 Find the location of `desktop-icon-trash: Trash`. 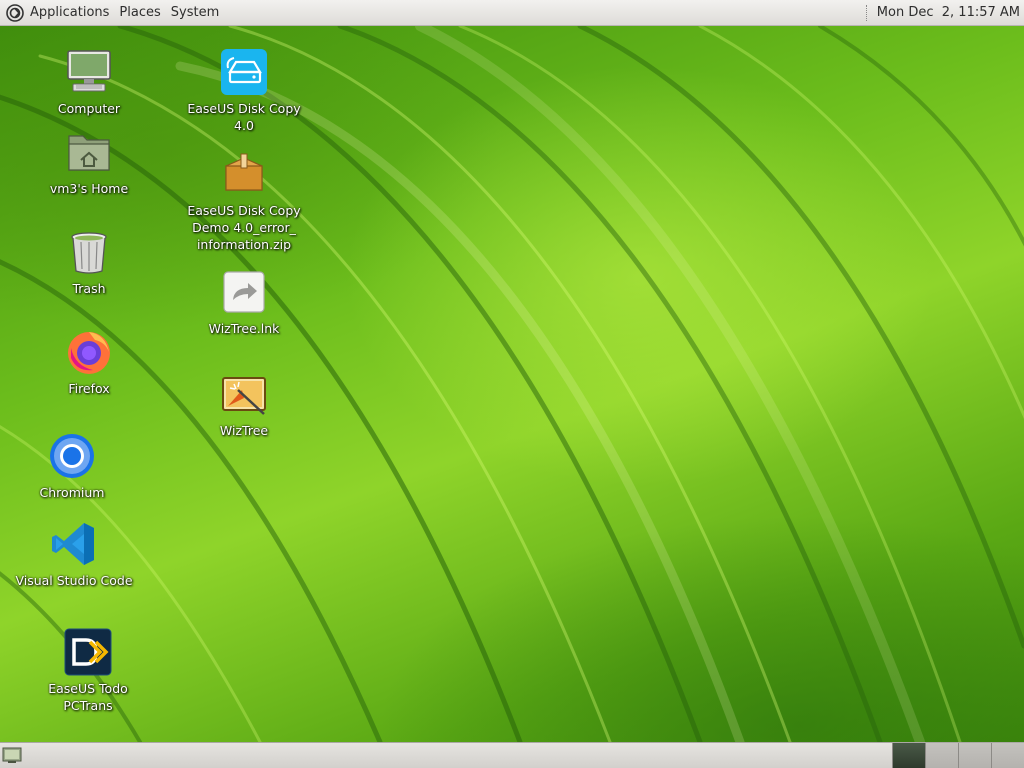

desktop-icon-trash: Trash is located at coordinates (89, 262).